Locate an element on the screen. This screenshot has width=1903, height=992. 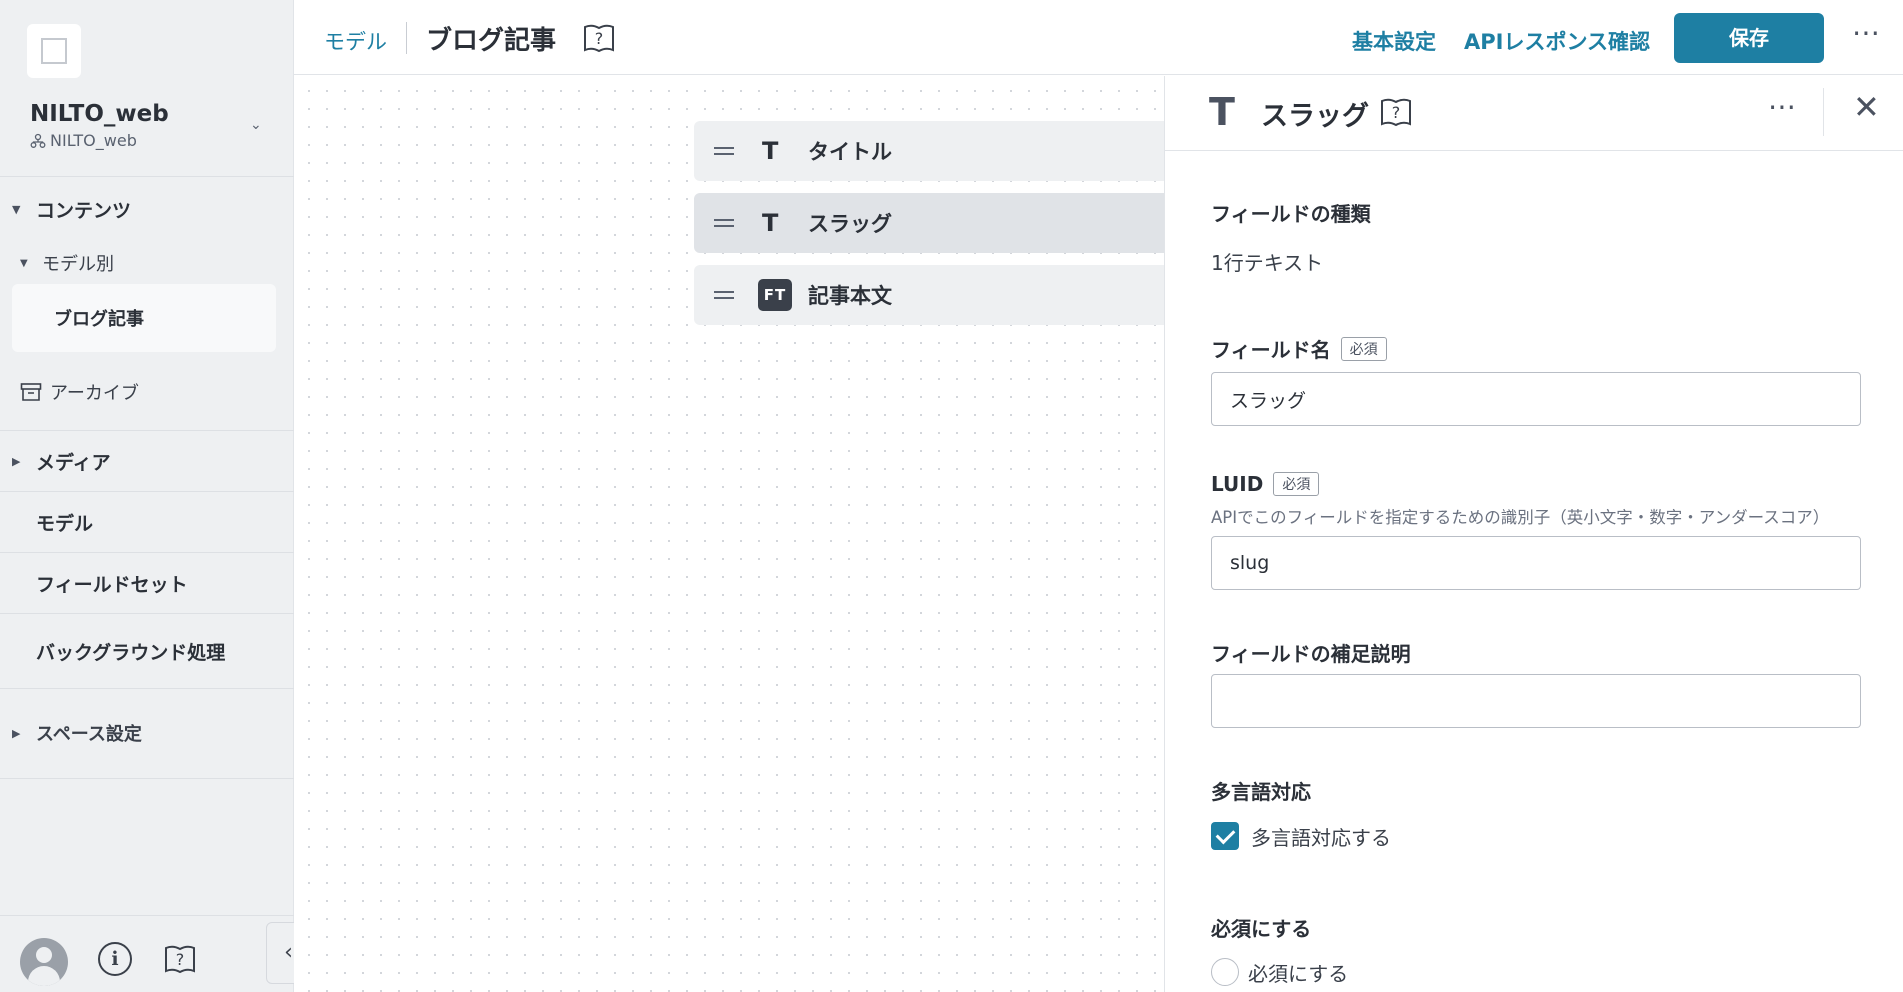
field-row-body: FT 記事本文 is located at coordinates (929, 295).